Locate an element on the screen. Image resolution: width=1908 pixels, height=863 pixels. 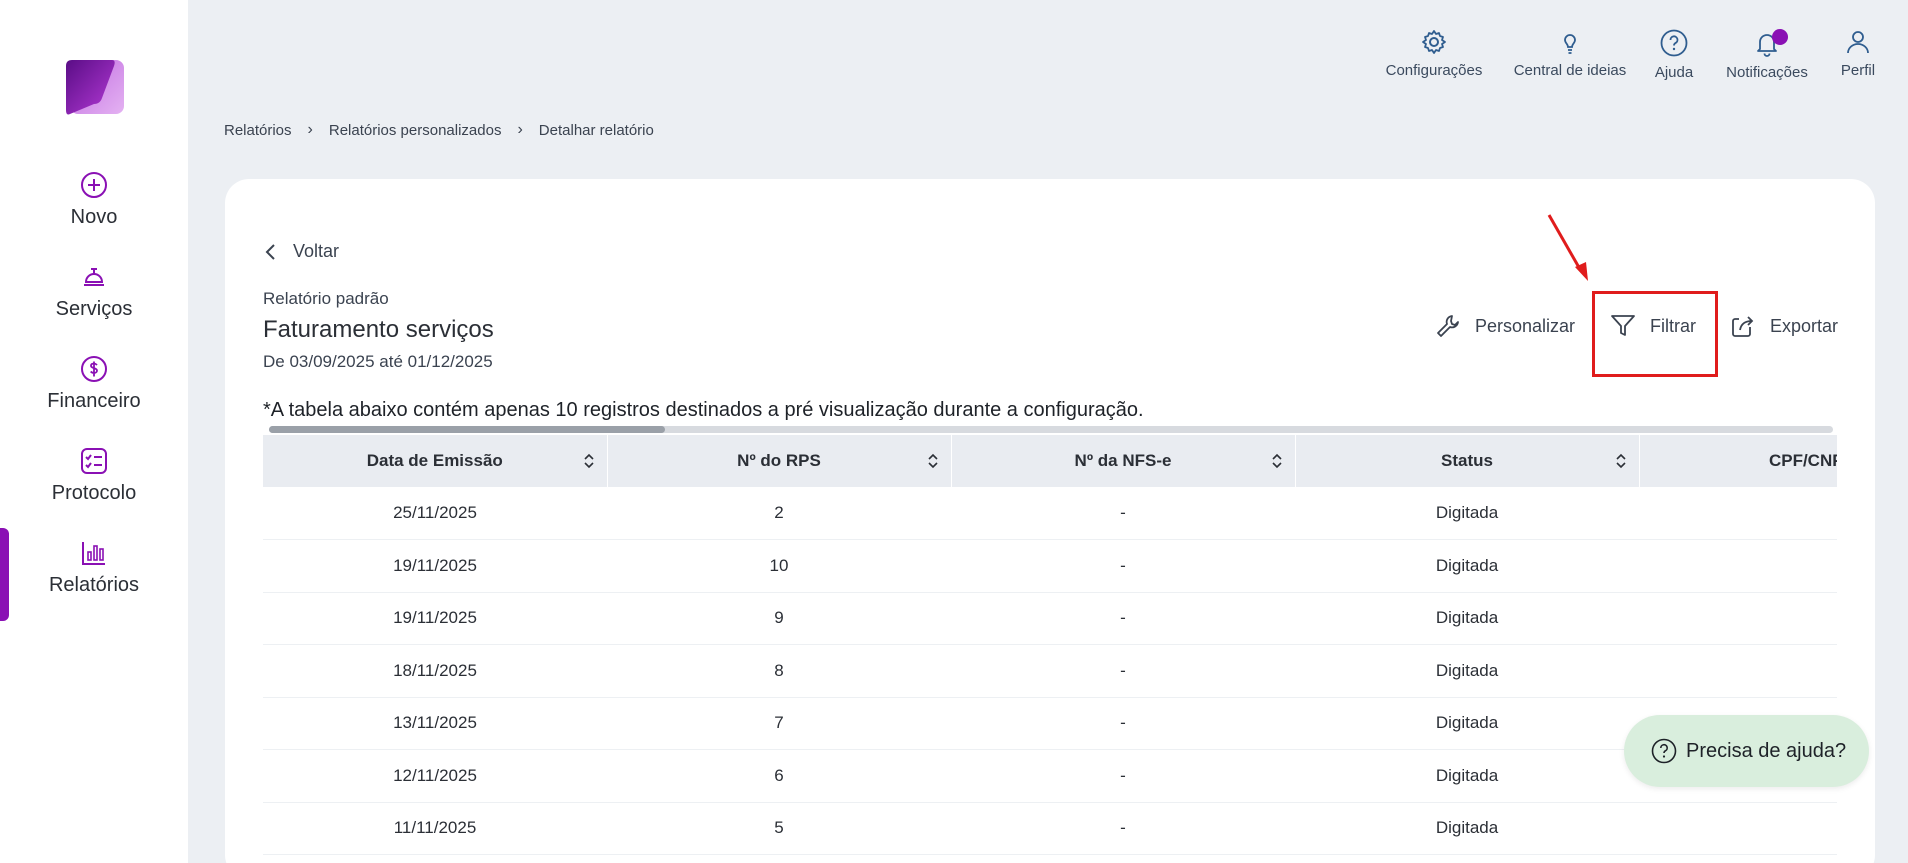
table-cell: 18/11/2025 is located at coordinates (435, 671).